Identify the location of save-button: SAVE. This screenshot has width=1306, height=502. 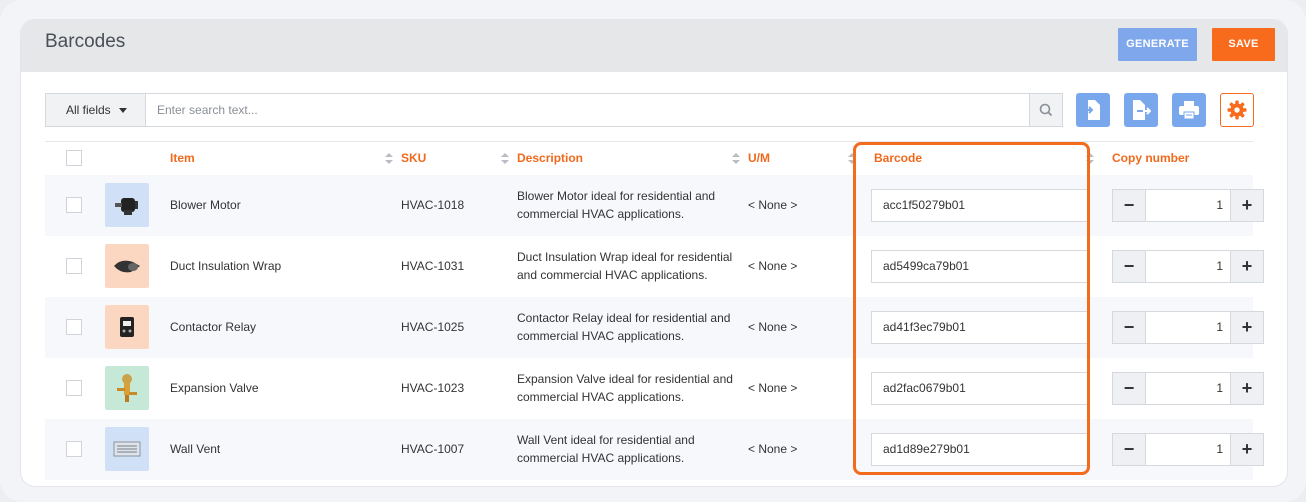
(1243, 44).